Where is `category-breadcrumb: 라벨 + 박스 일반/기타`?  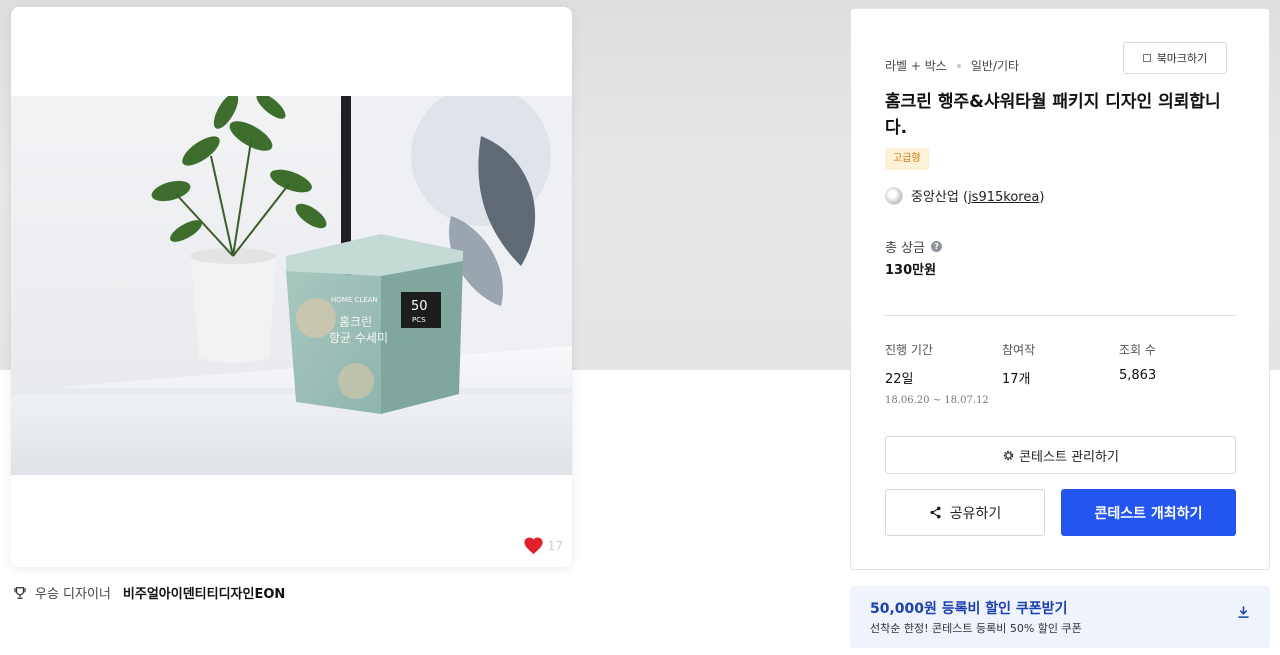 category-breadcrumb: 라벨 + 박스 일반/기타 is located at coordinates (952, 65).